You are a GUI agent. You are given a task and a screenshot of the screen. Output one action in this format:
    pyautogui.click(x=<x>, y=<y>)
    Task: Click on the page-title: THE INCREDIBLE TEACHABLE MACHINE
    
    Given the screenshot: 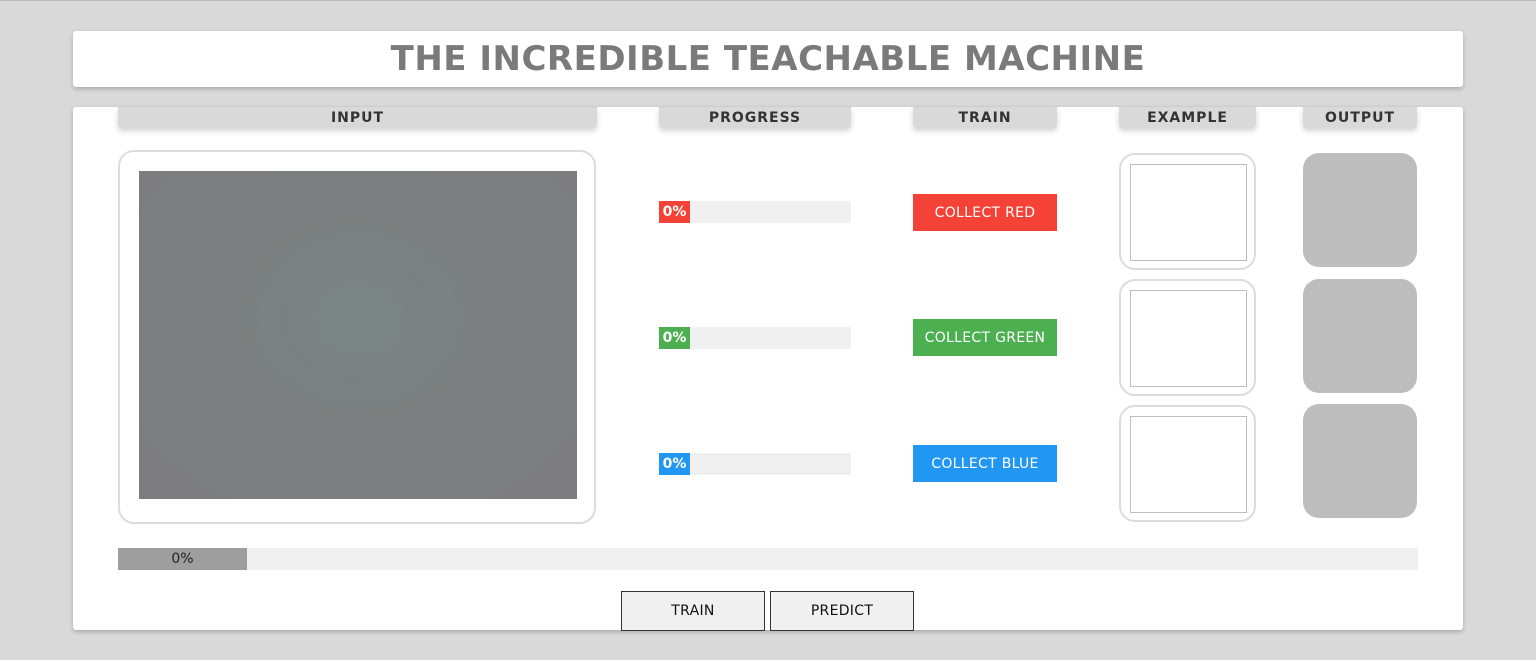 What is the action you would take?
    pyautogui.click(x=768, y=59)
    